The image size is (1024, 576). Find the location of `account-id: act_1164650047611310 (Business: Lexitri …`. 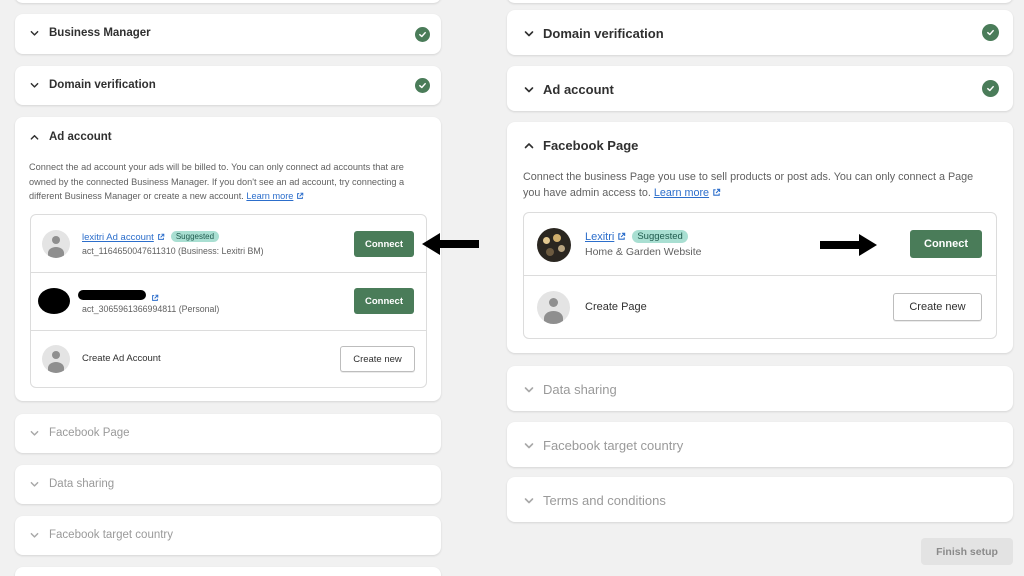

account-id: act_1164650047611310 (Business: Lexitri … is located at coordinates (173, 251).